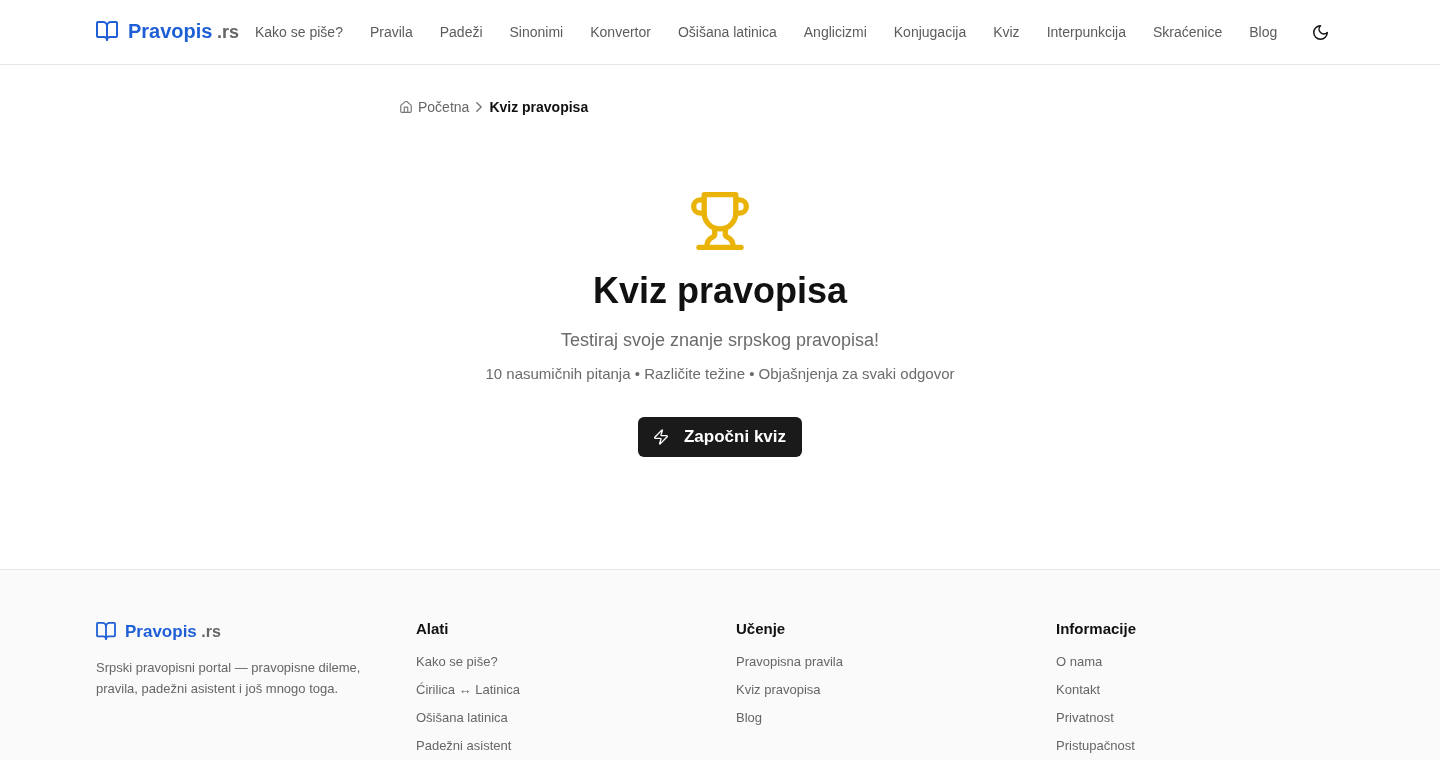 This screenshot has height=760, width=1440. What do you see at coordinates (1188, 32) in the screenshot?
I see `nav-link: Skraćenice` at bounding box center [1188, 32].